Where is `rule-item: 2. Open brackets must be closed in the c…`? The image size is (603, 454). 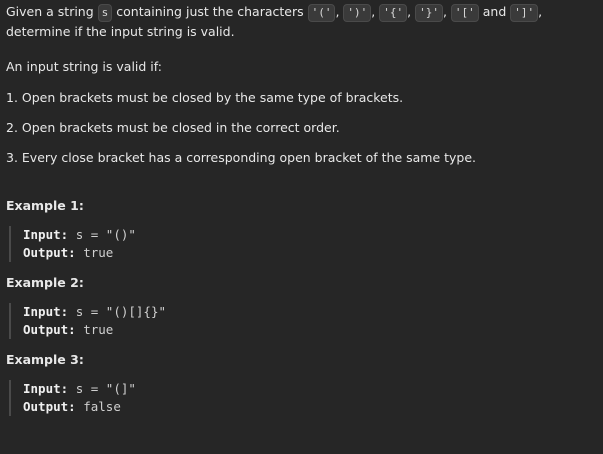
rule-item: 2. Open brackets must be closed in the c… is located at coordinates (173, 127).